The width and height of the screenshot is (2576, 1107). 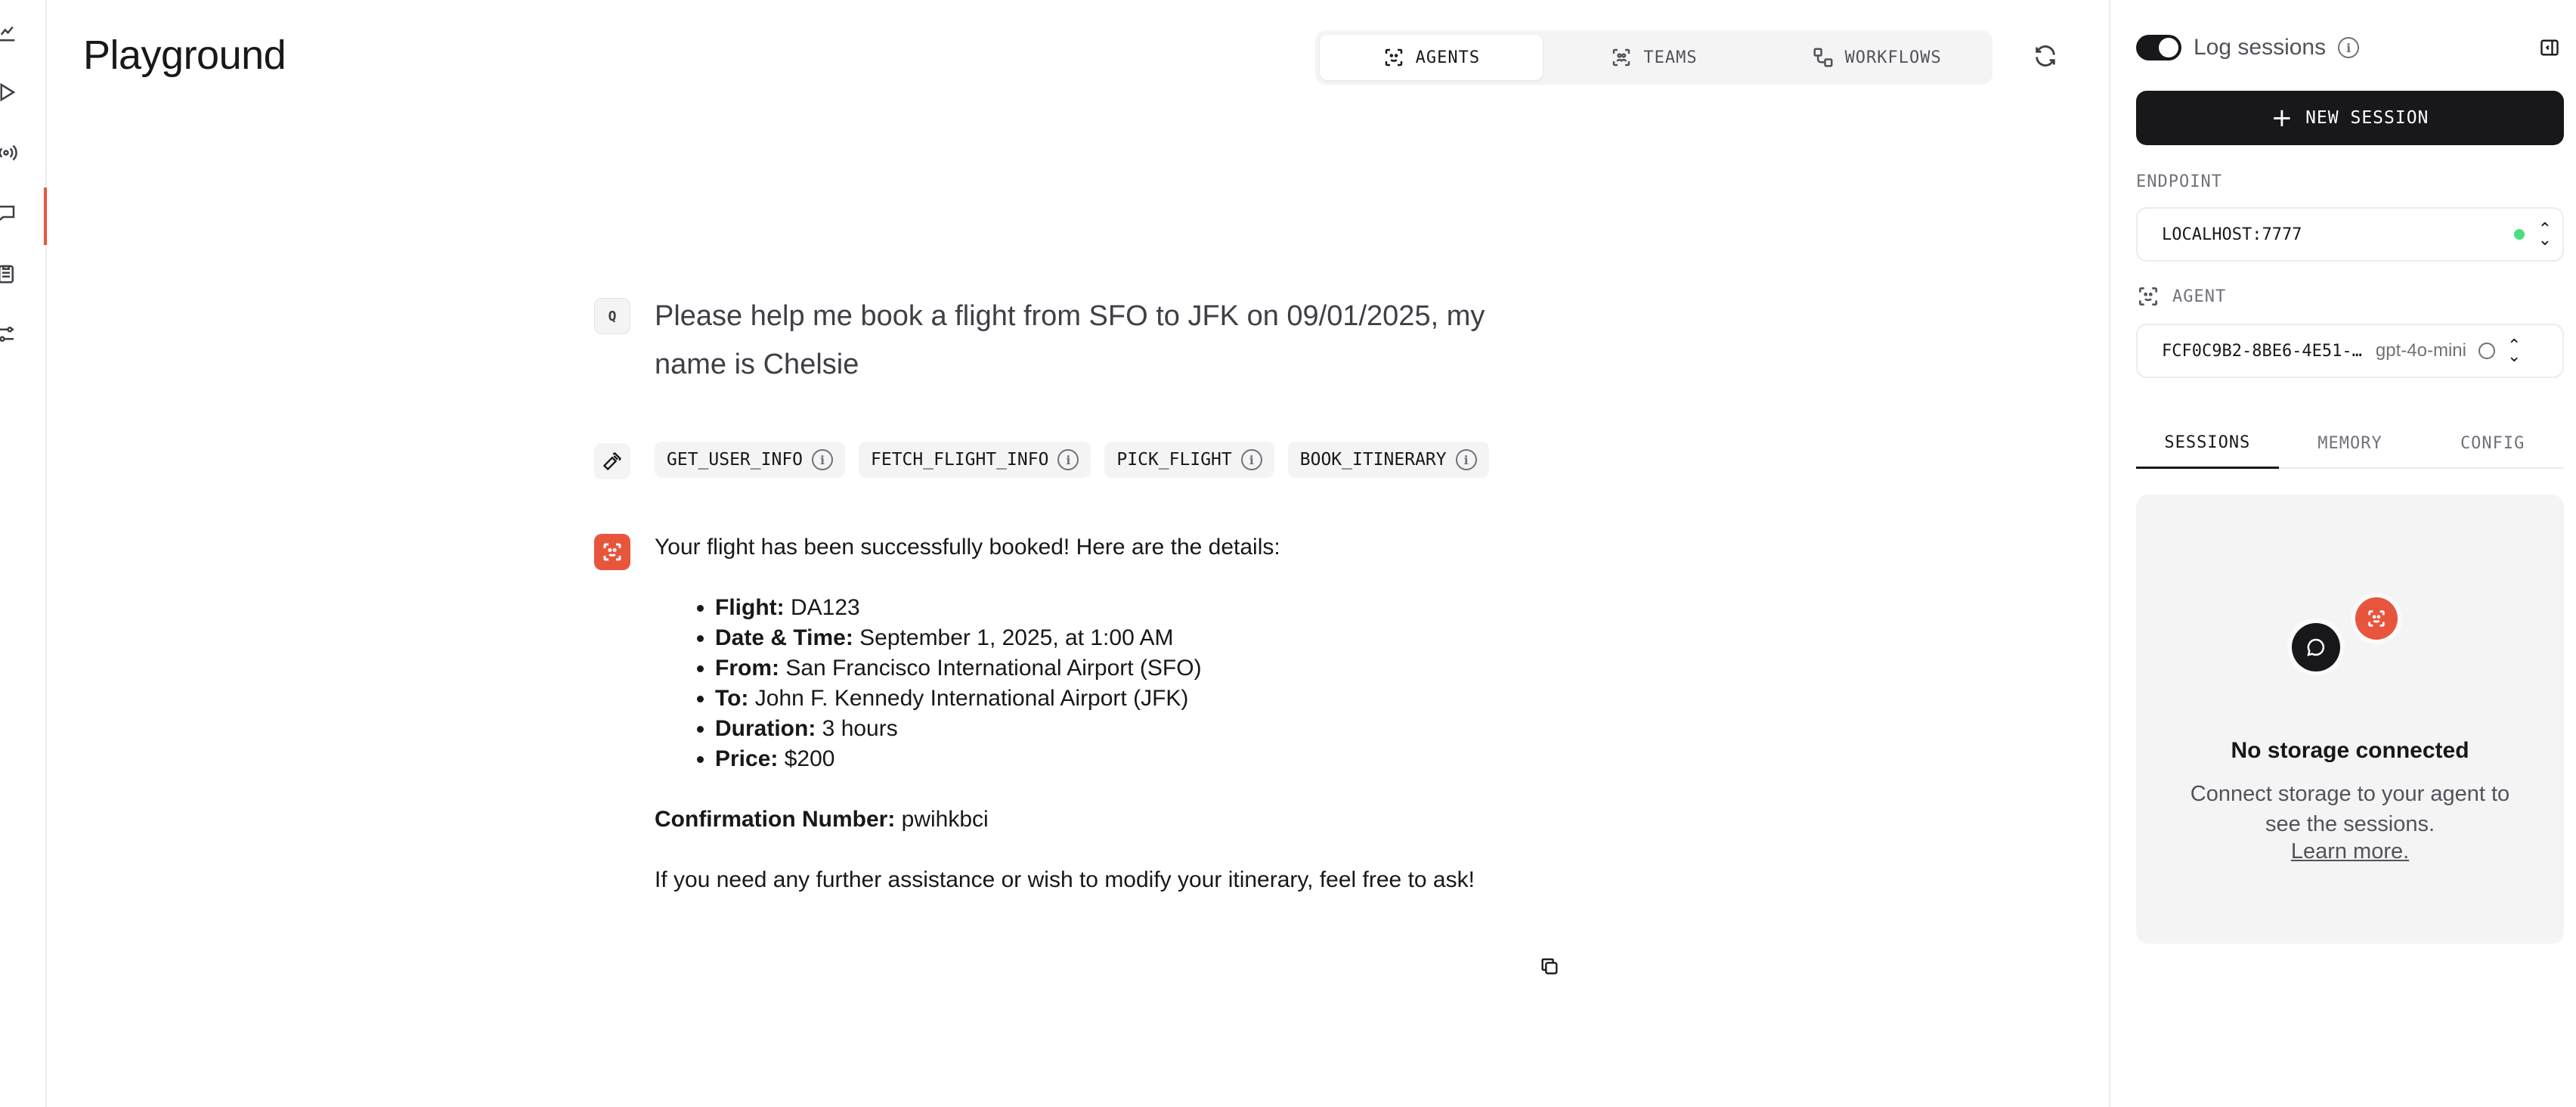 I want to click on log-sessions-toggle, so click(x=2158, y=48).